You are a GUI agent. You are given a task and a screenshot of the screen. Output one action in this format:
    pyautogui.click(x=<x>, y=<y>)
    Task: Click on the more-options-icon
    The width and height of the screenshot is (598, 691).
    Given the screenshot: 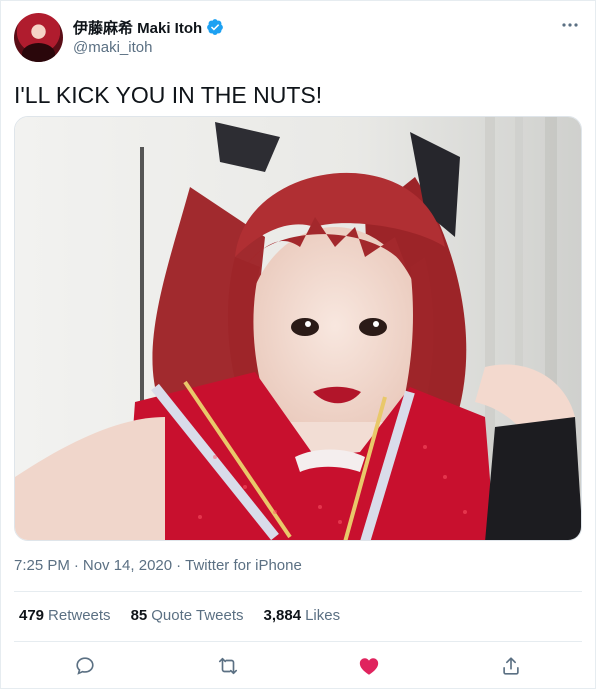 What is the action you would take?
    pyautogui.click(x=570, y=25)
    